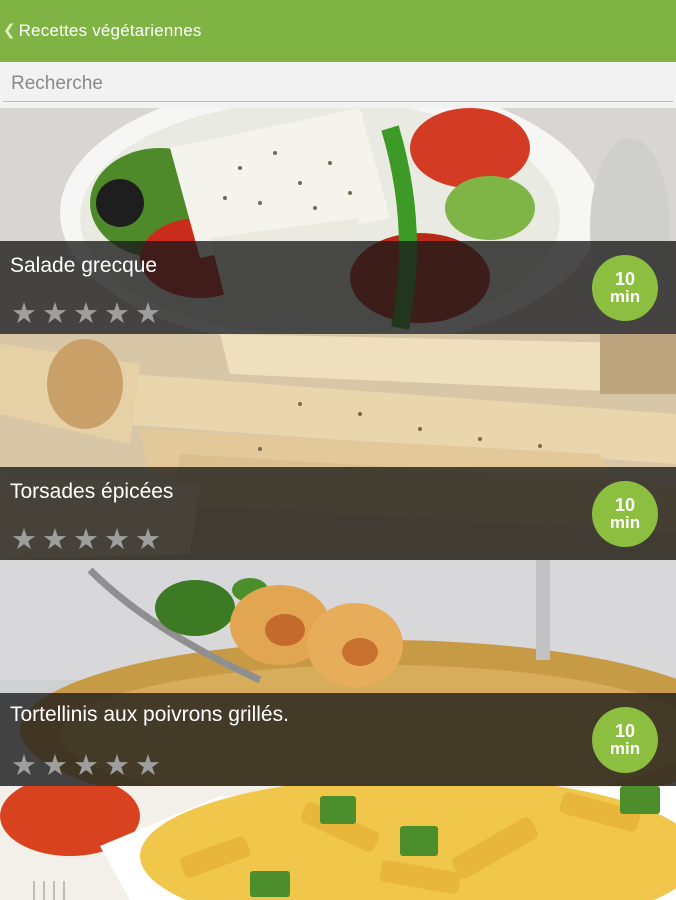  I want to click on app-bar: ❮ Recettes végétariennes, so click(338, 31).